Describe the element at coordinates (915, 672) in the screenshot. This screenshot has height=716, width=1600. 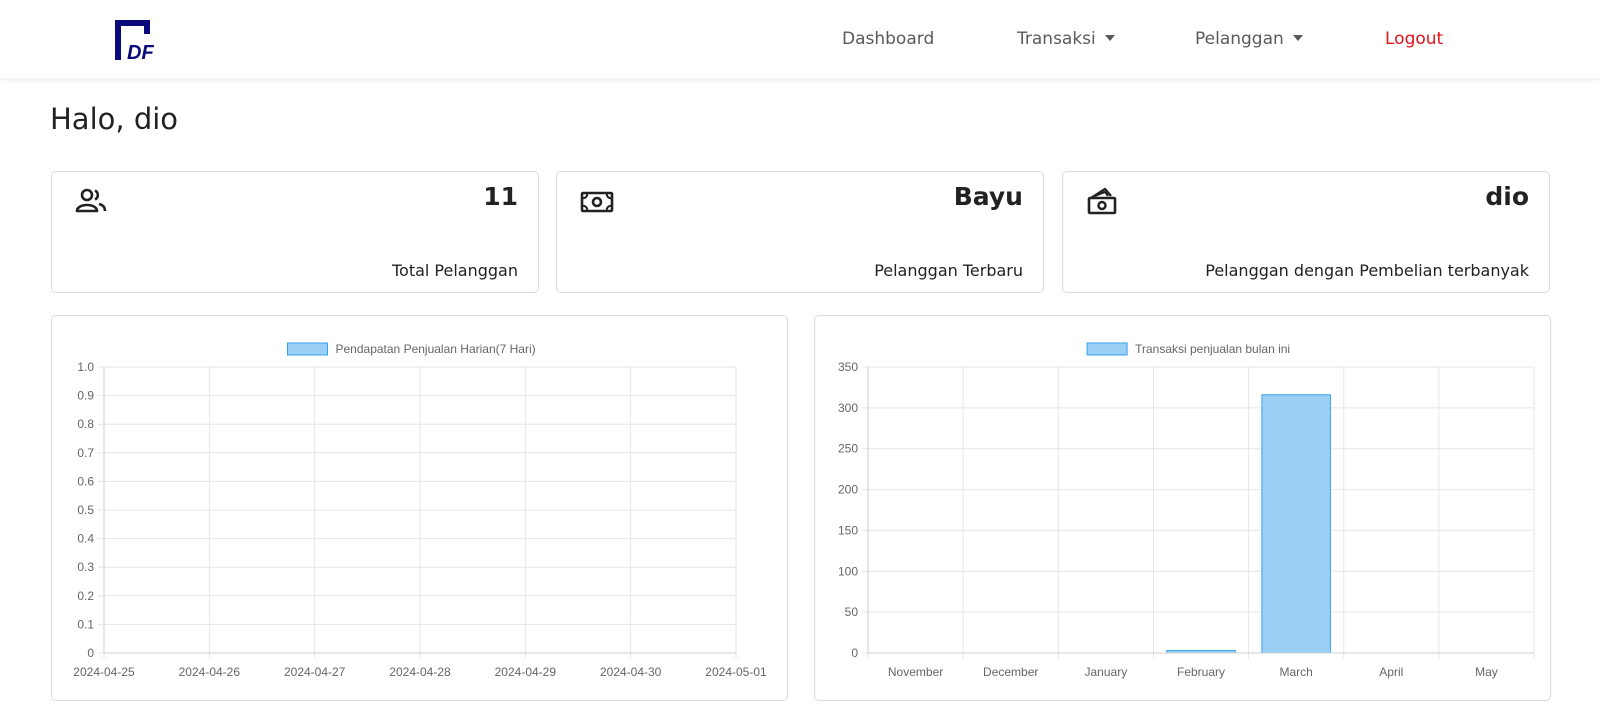
I see `x-tick-label: November` at that location.